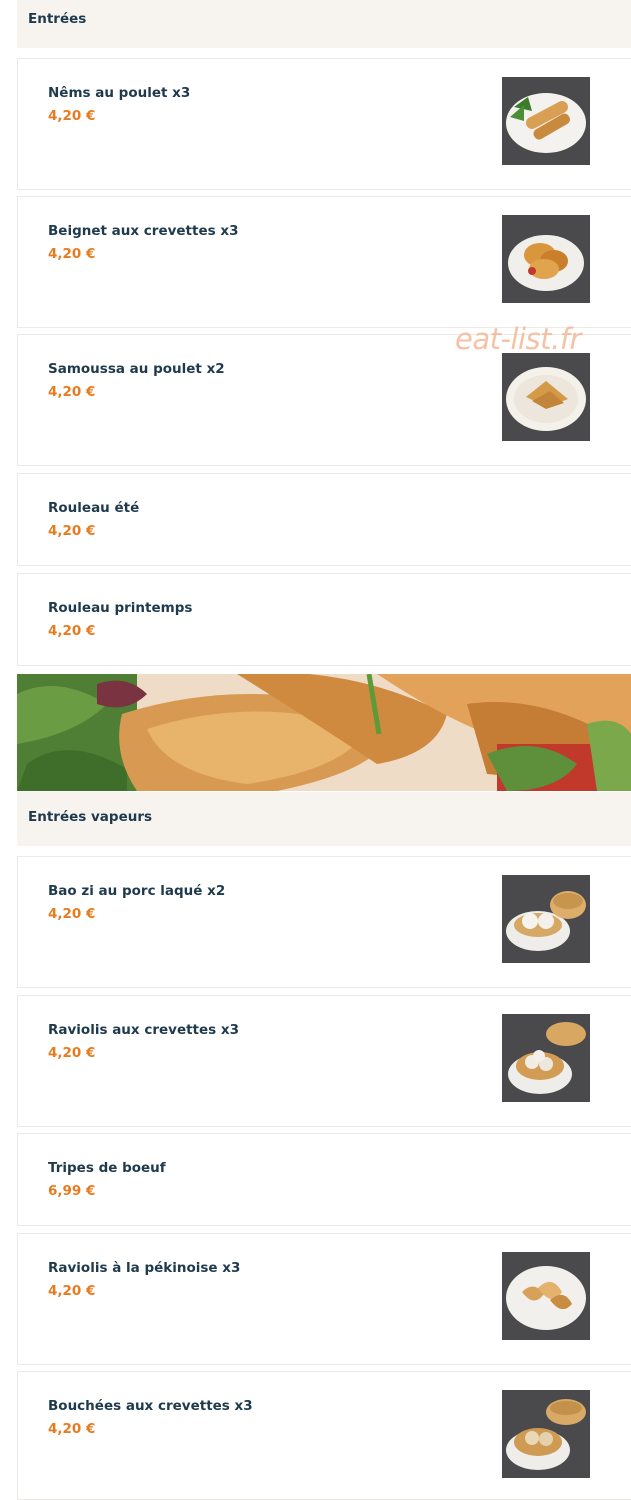 The width and height of the screenshot is (631, 1500). Describe the element at coordinates (546, 1434) in the screenshot. I see `bouchees-photo` at that location.